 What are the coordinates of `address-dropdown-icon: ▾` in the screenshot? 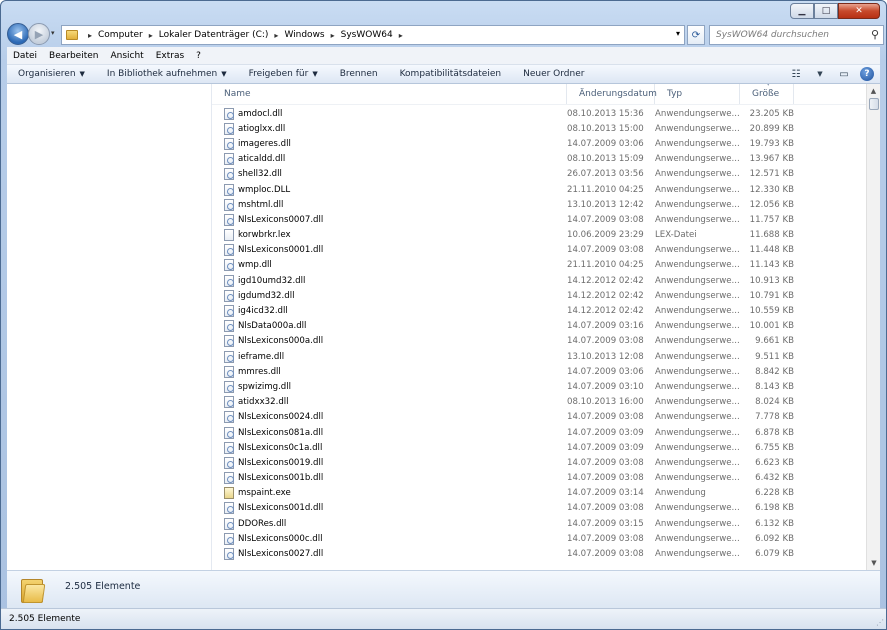 It's located at (678, 33).